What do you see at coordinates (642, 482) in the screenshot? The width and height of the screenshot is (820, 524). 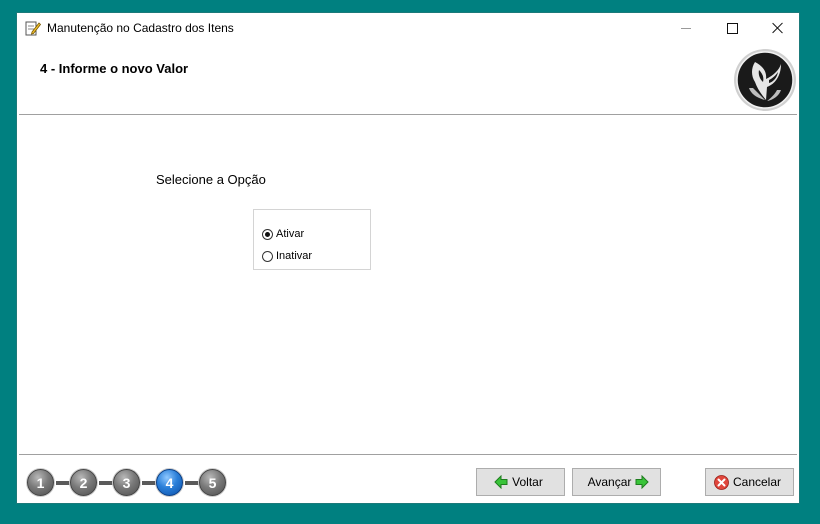 I see `arrow-right-icon` at bounding box center [642, 482].